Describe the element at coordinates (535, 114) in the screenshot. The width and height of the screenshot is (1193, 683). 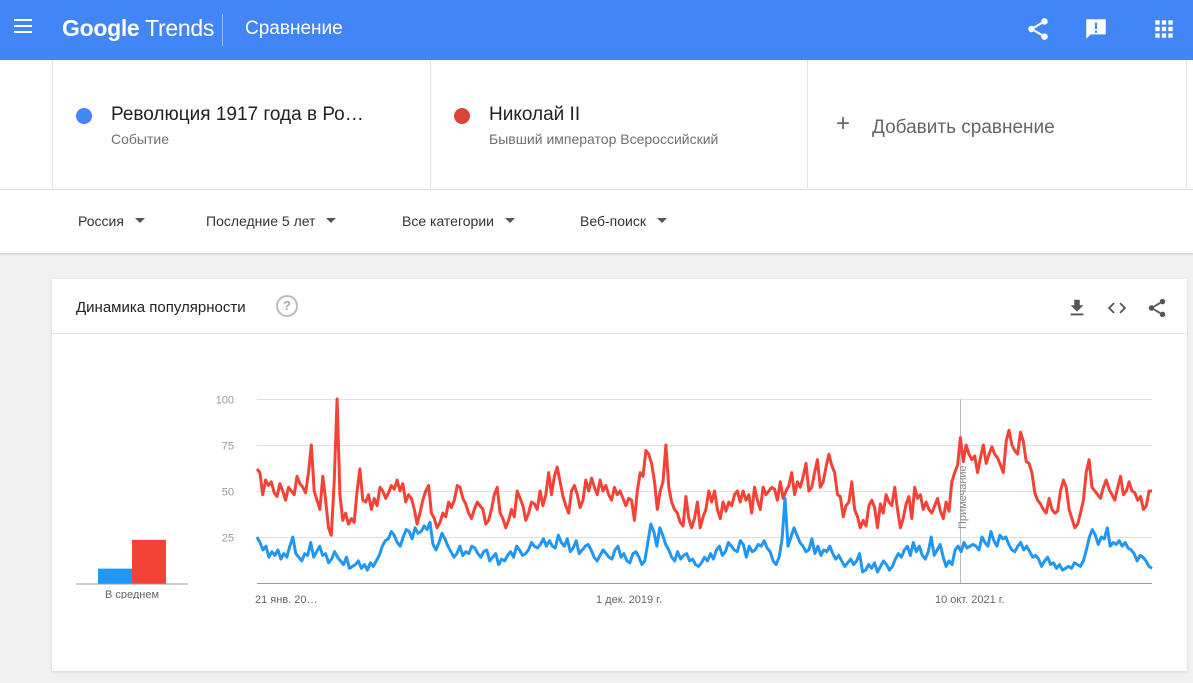
I see `term-name: Николай II` at that location.